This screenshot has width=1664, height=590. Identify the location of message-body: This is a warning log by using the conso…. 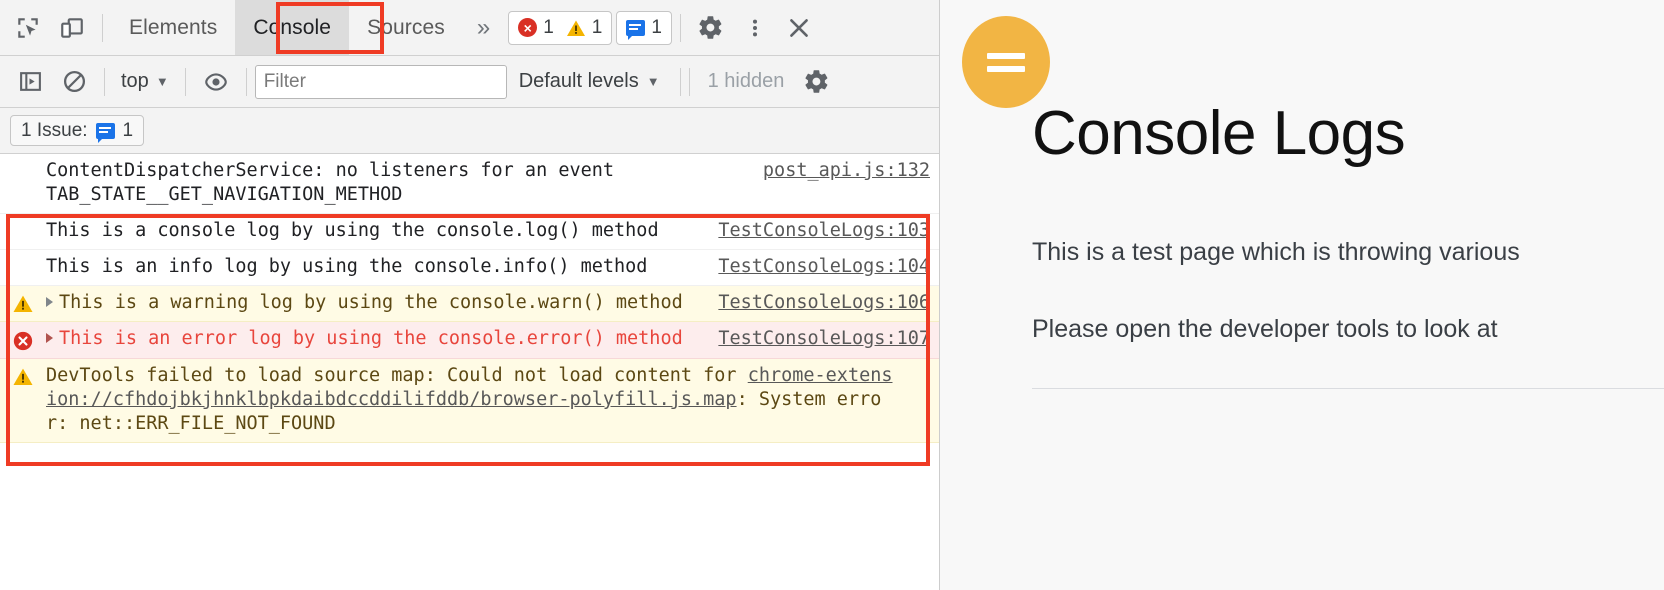
(382, 303).